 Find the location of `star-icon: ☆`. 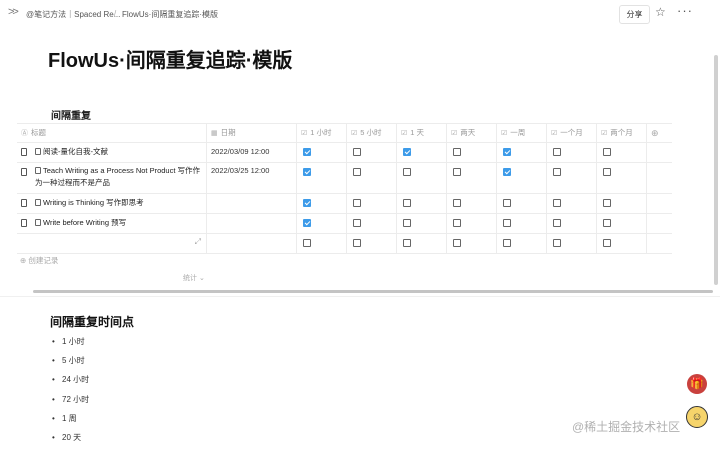

star-icon: ☆ is located at coordinates (660, 12).